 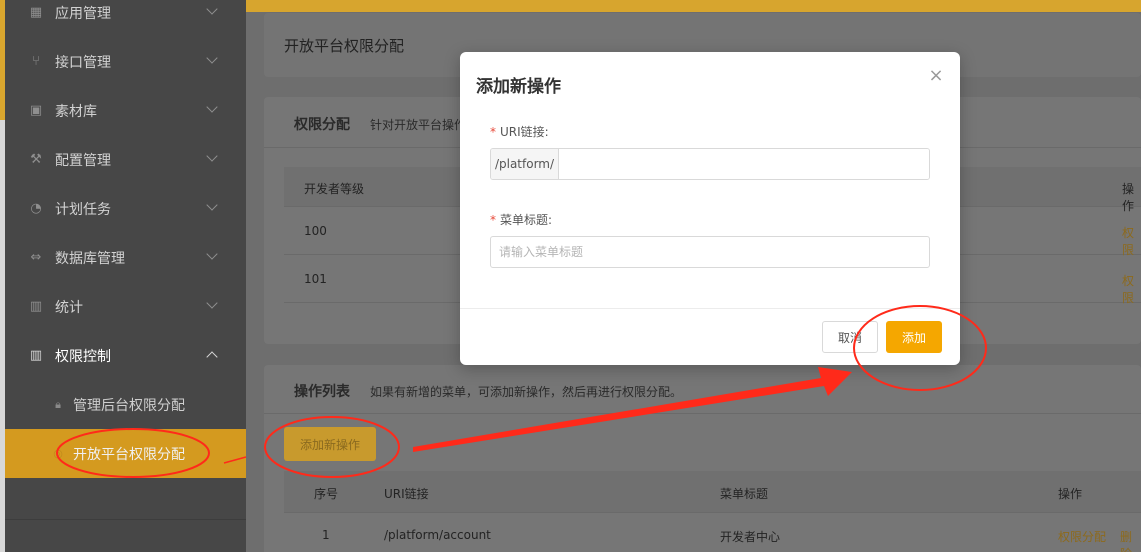 What do you see at coordinates (710, 252) in the screenshot?
I see `menu-title-input` at bounding box center [710, 252].